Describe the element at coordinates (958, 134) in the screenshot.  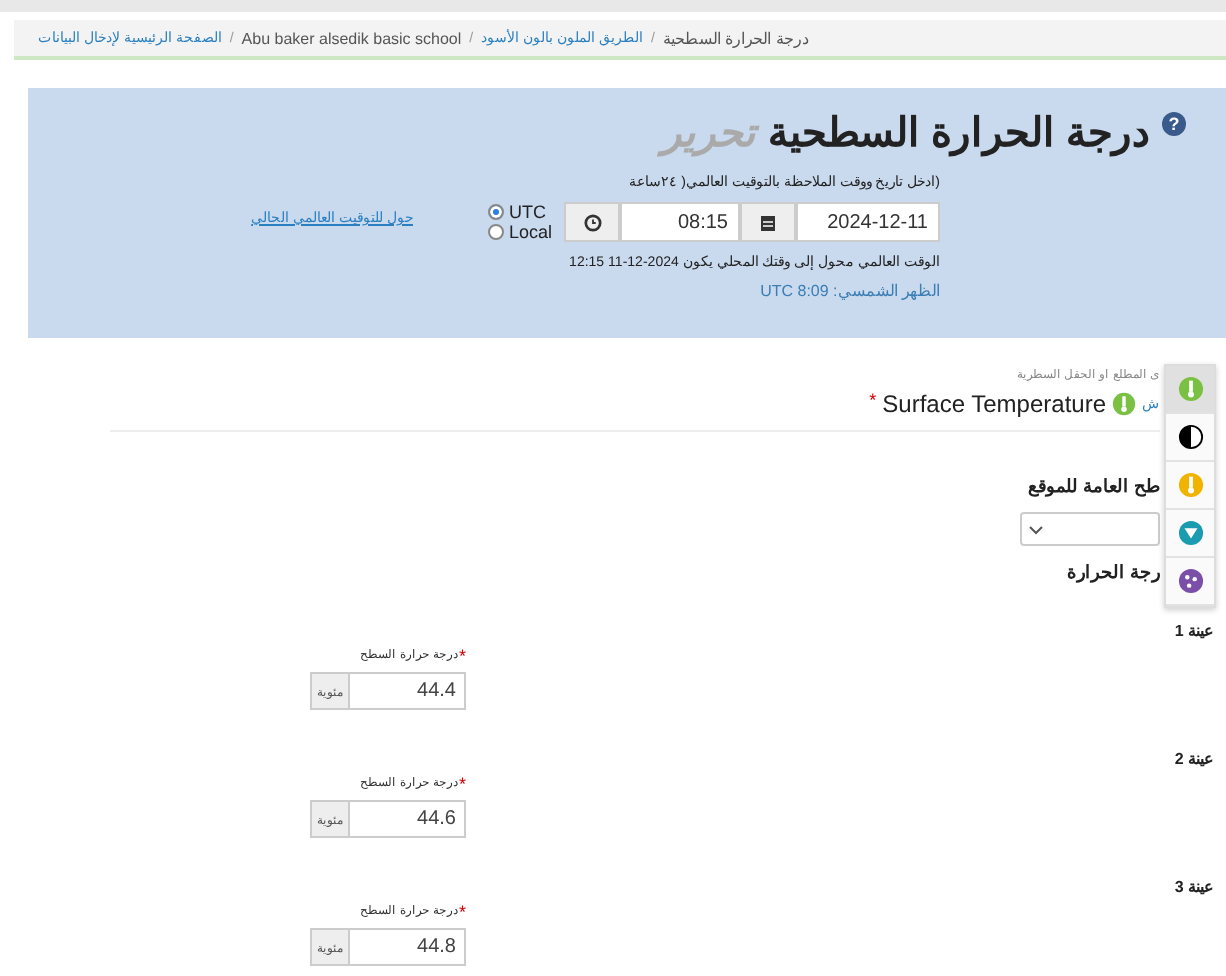
I see `page-title: درجة الحرارة السطحية` at that location.